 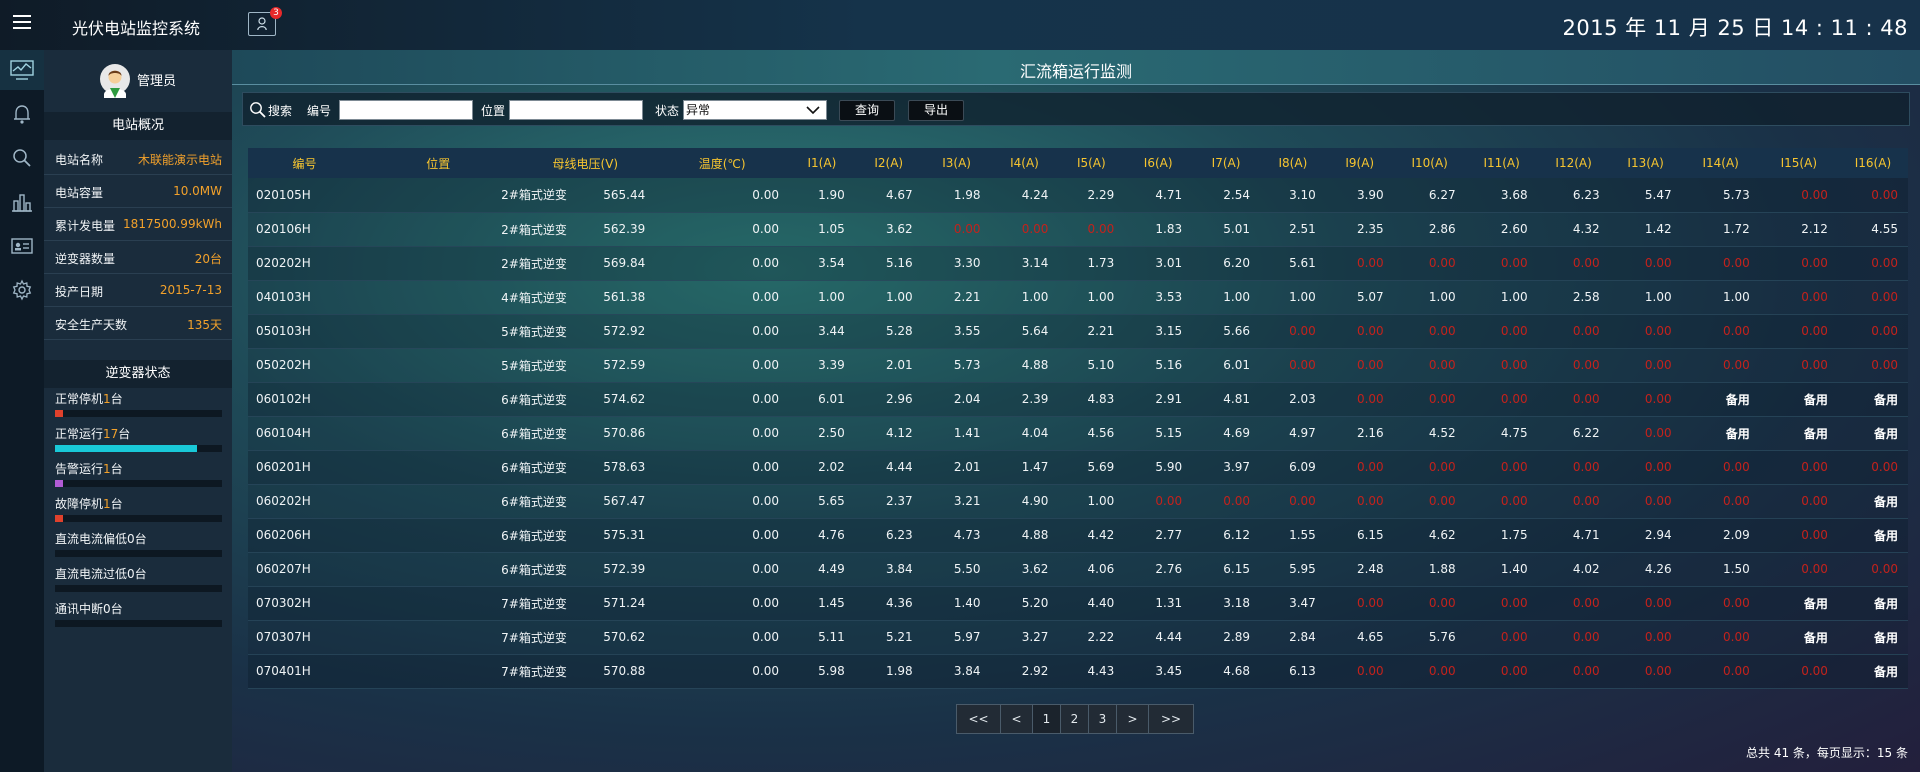 What do you see at coordinates (936, 110) in the screenshot?
I see `export-button: 导出` at bounding box center [936, 110].